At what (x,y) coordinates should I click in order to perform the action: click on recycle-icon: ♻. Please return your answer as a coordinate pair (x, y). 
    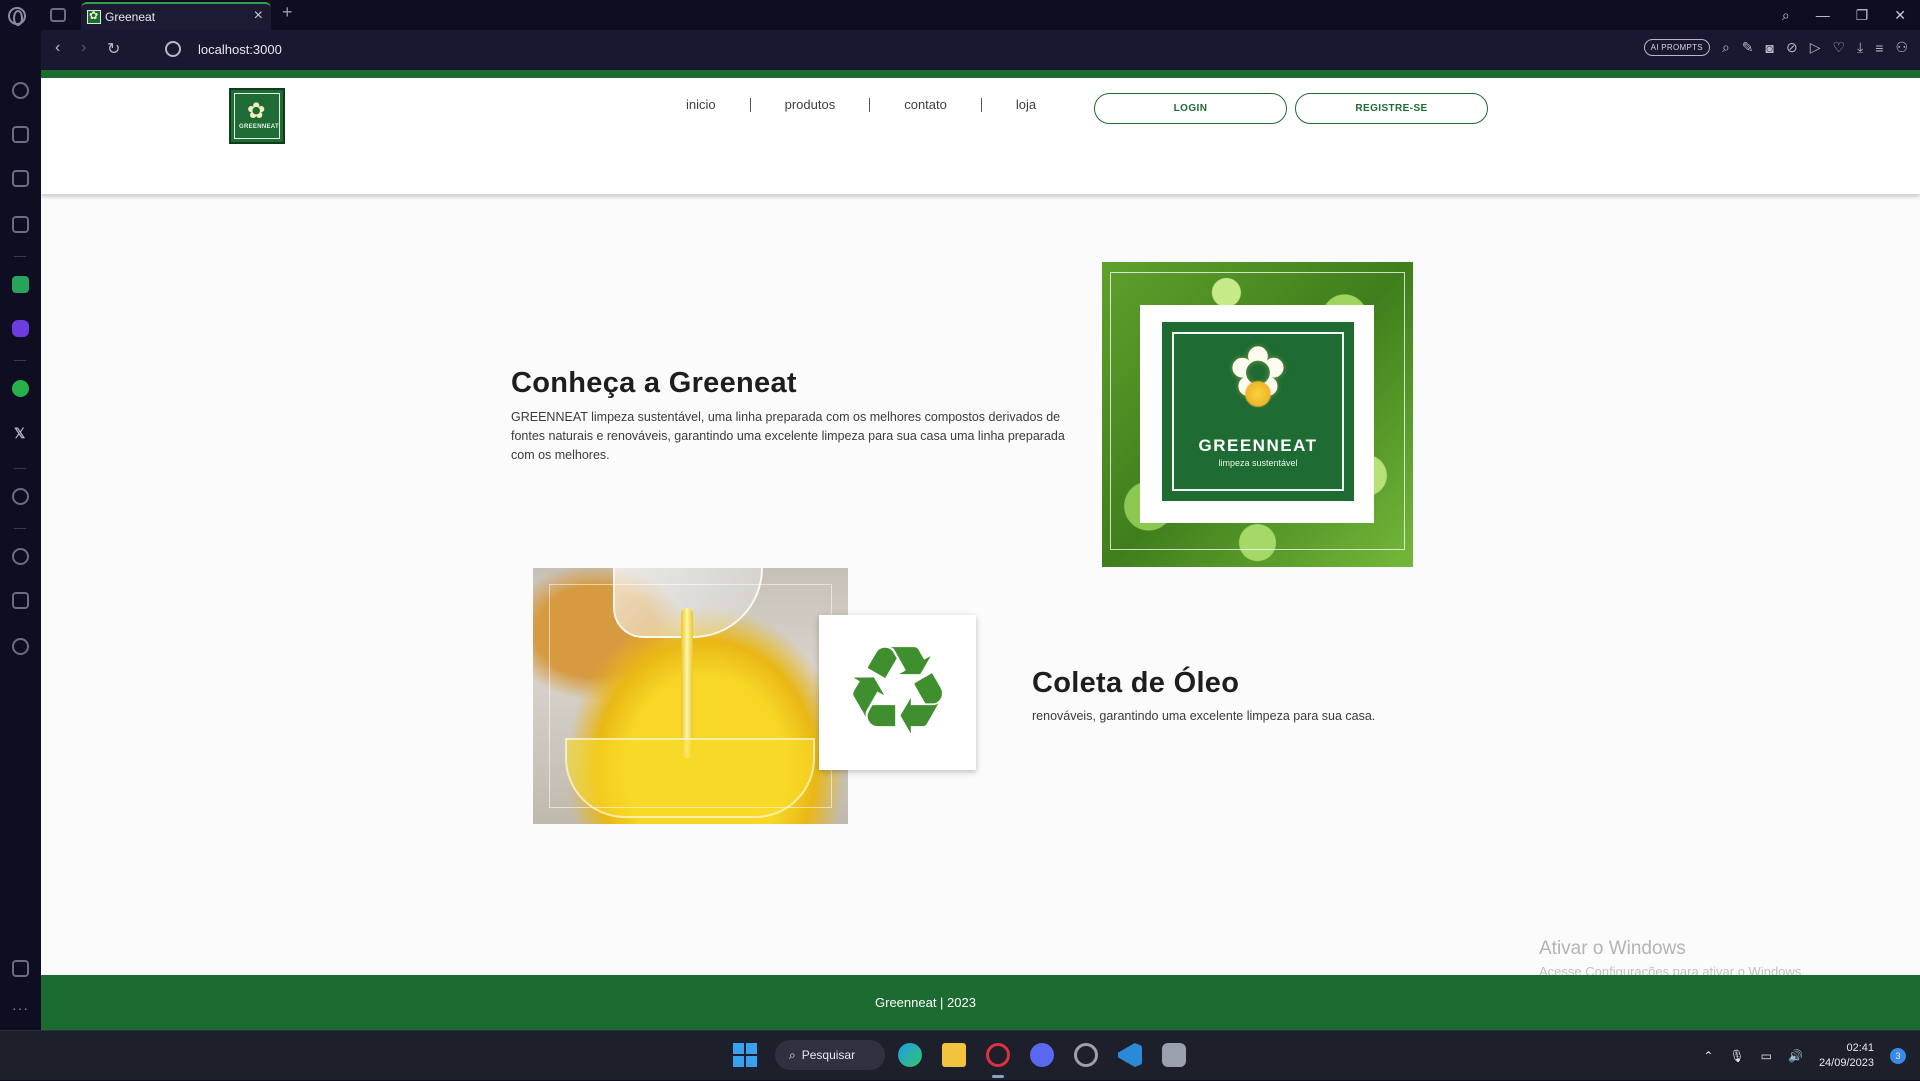
    Looking at the image, I should click on (897, 691).